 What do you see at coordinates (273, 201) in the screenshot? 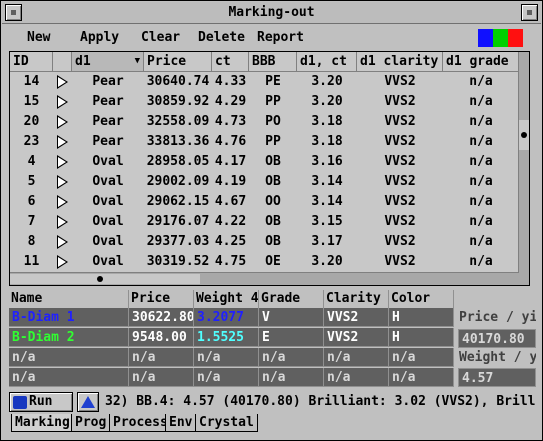
I see `cell-bbb: OO` at bounding box center [273, 201].